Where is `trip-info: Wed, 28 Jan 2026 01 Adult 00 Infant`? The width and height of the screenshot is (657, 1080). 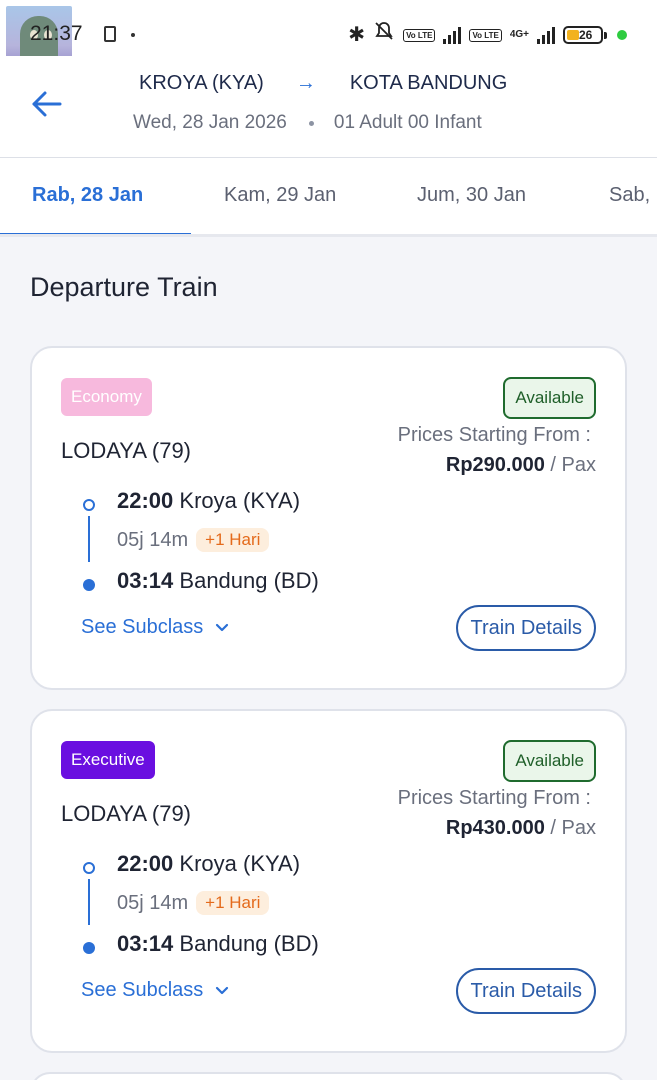 trip-info: Wed, 28 Jan 2026 01 Adult 00 Infant is located at coordinates (307, 123).